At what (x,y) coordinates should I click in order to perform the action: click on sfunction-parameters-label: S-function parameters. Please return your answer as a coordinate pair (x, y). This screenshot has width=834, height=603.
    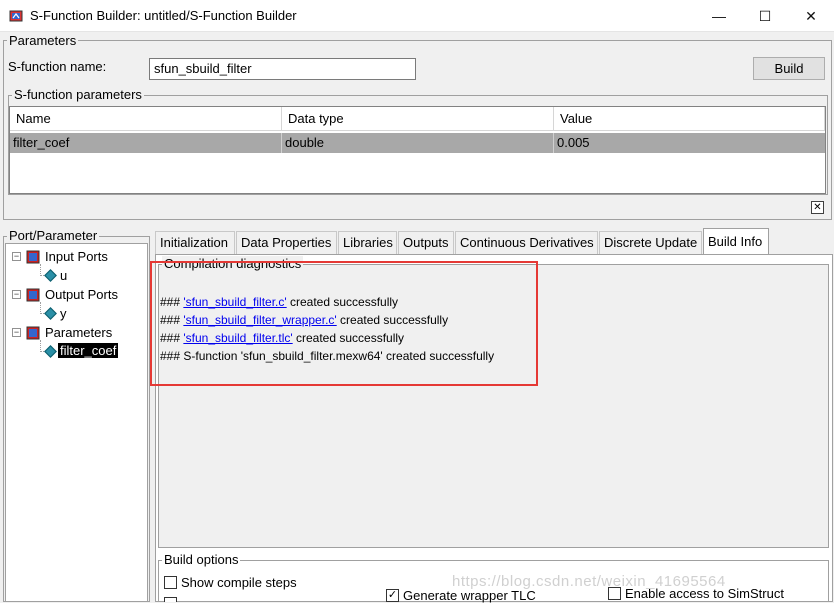
    Looking at the image, I should click on (78, 94).